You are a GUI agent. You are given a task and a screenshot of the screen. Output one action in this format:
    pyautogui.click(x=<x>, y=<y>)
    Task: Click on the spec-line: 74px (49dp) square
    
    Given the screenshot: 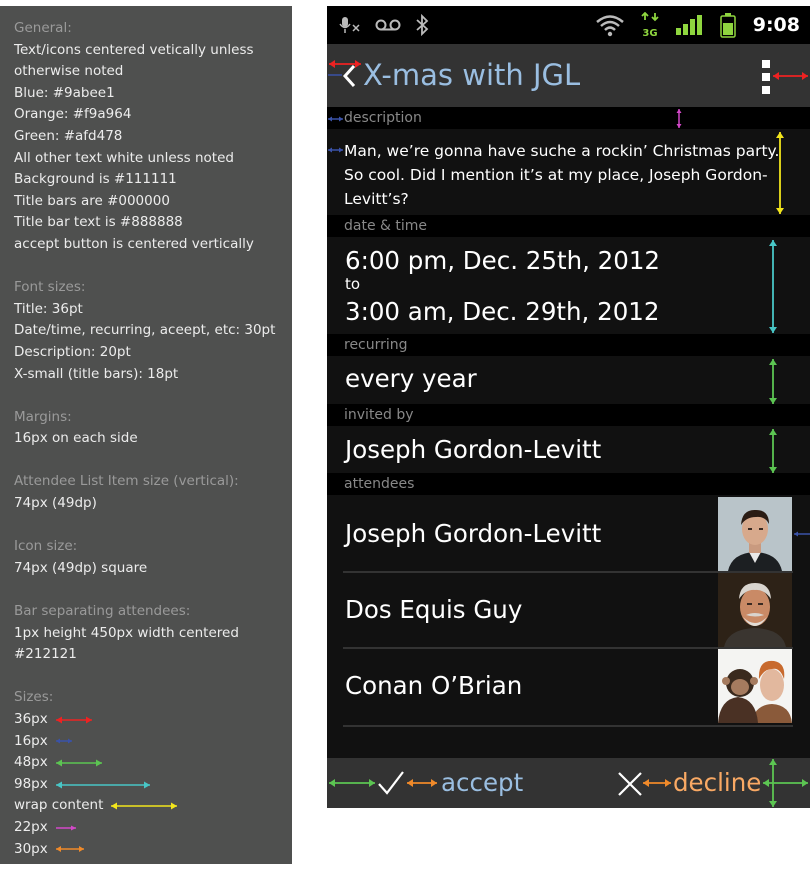 What is the action you would take?
    pyautogui.click(x=81, y=567)
    